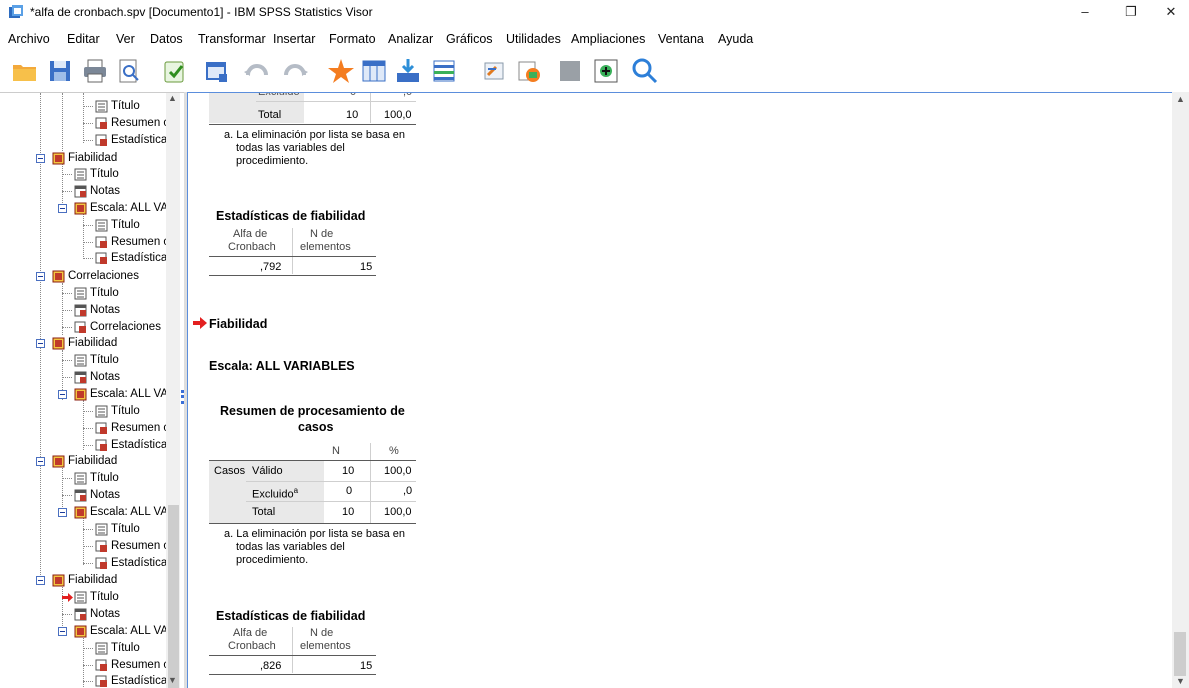 The height and width of the screenshot is (688, 1189). I want to click on show-icon, so click(607, 71).